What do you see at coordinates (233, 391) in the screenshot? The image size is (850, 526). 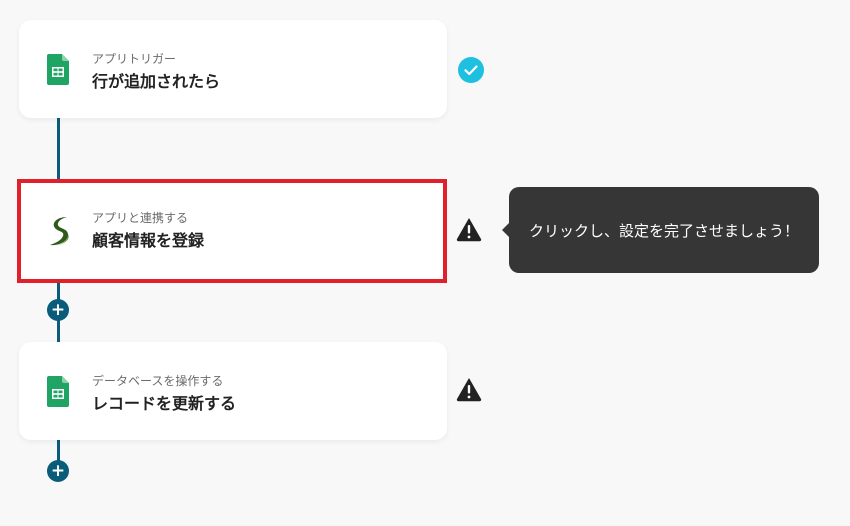 I see `flow-step-update-record: データベースを操作する レコードを更新する` at bounding box center [233, 391].